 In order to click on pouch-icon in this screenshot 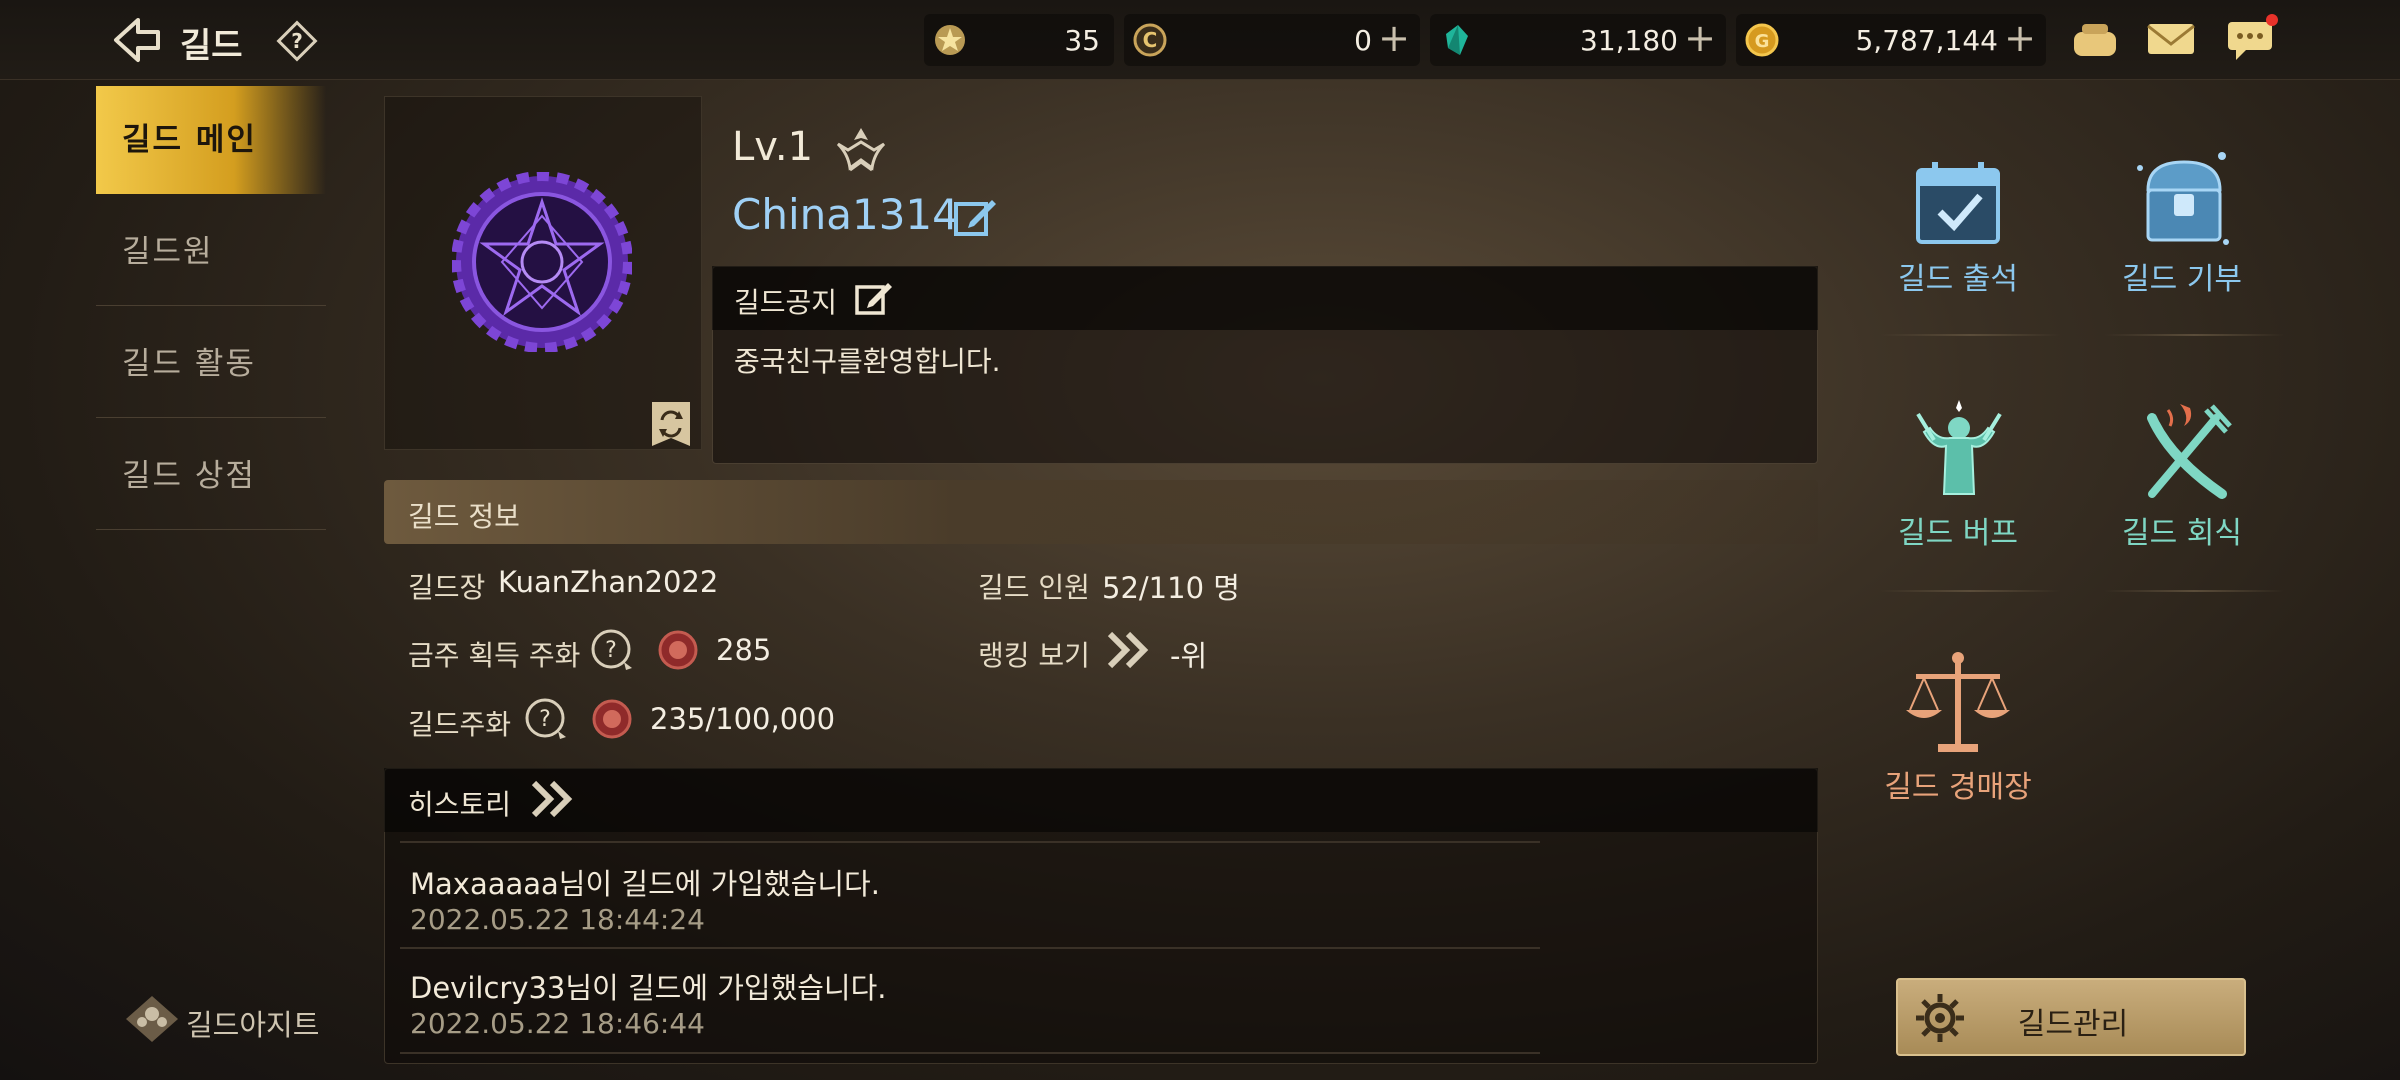, I will do `click(2095, 39)`.